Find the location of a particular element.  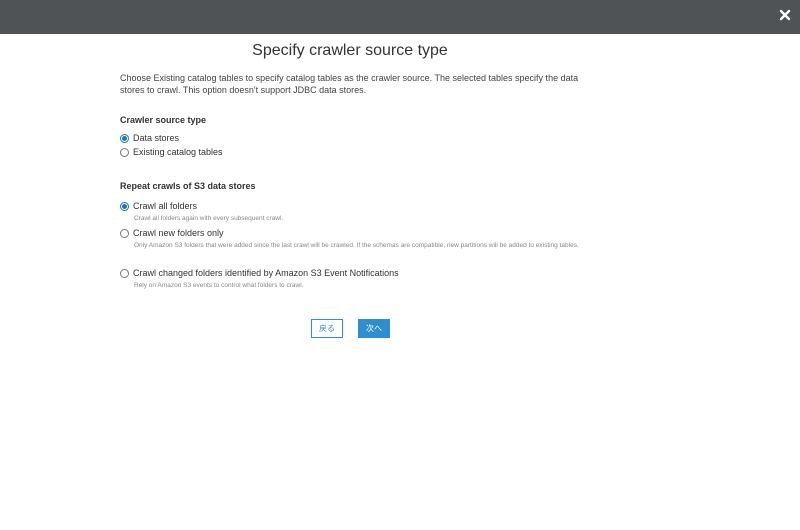

close-icon is located at coordinates (785, 15).